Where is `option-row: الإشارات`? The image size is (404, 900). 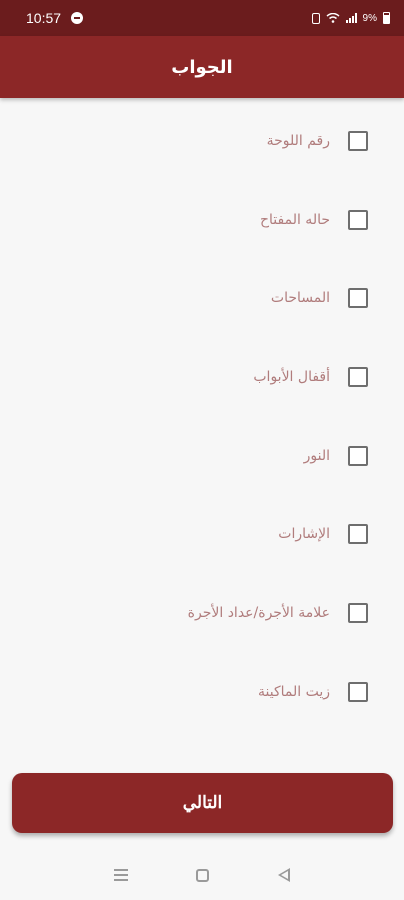
option-row: الإشارات is located at coordinates (202, 534).